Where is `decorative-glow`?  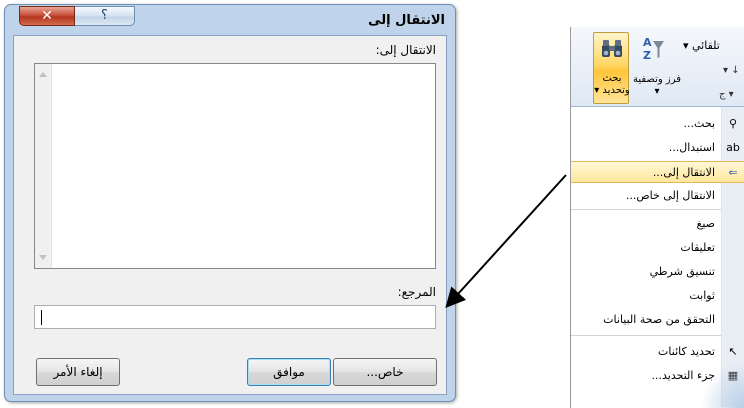 decorative-glow is located at coordinates (722, 384).